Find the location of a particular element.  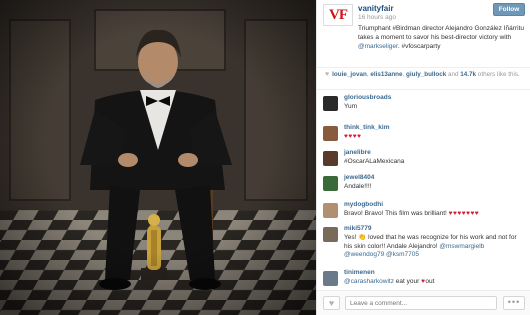

comment-footer: ♥ ••• is located at coordinates (423, 302).